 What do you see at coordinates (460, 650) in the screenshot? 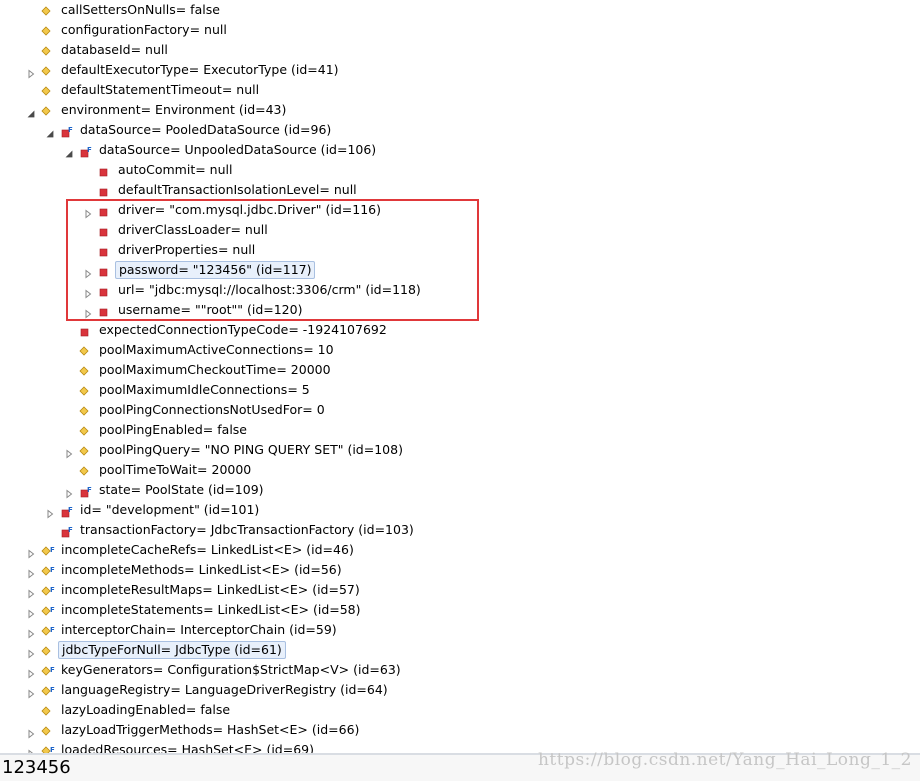
I see `tree-row: jdbcTypeForNull= JdbcType (id=61)` at bounding box center [460, 650].